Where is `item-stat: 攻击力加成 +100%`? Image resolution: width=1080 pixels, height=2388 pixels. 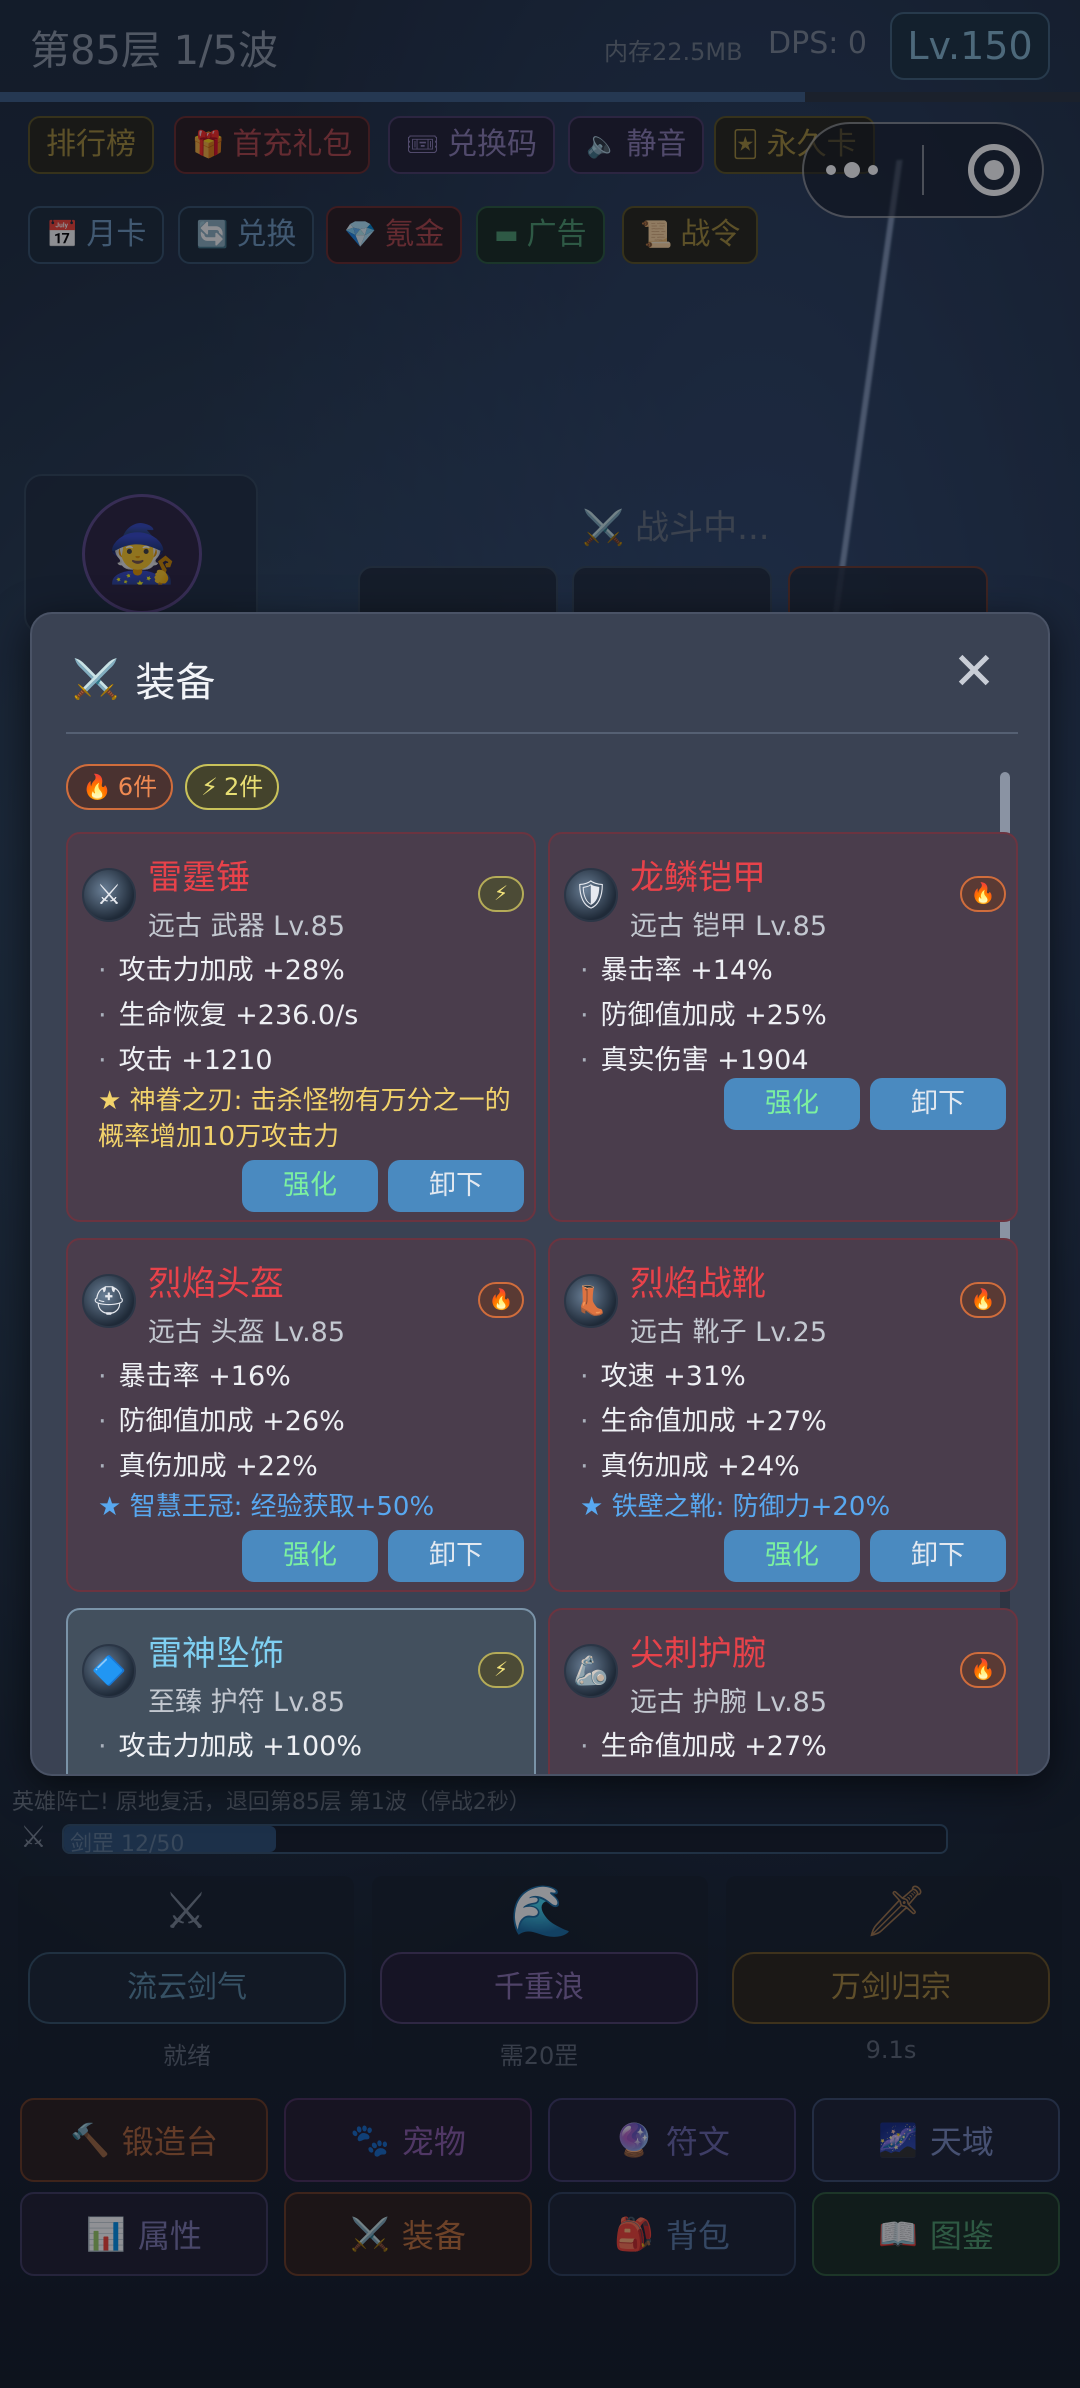 item-stat: 攻击力加成 +100% is located at coordinates (304, 1746).